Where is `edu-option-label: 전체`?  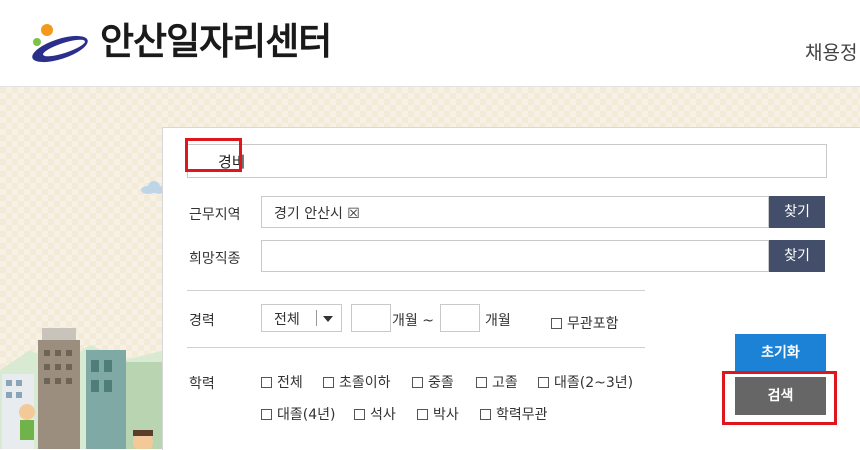 edu-option-label: 전체 is located at coordinates (290, 383).